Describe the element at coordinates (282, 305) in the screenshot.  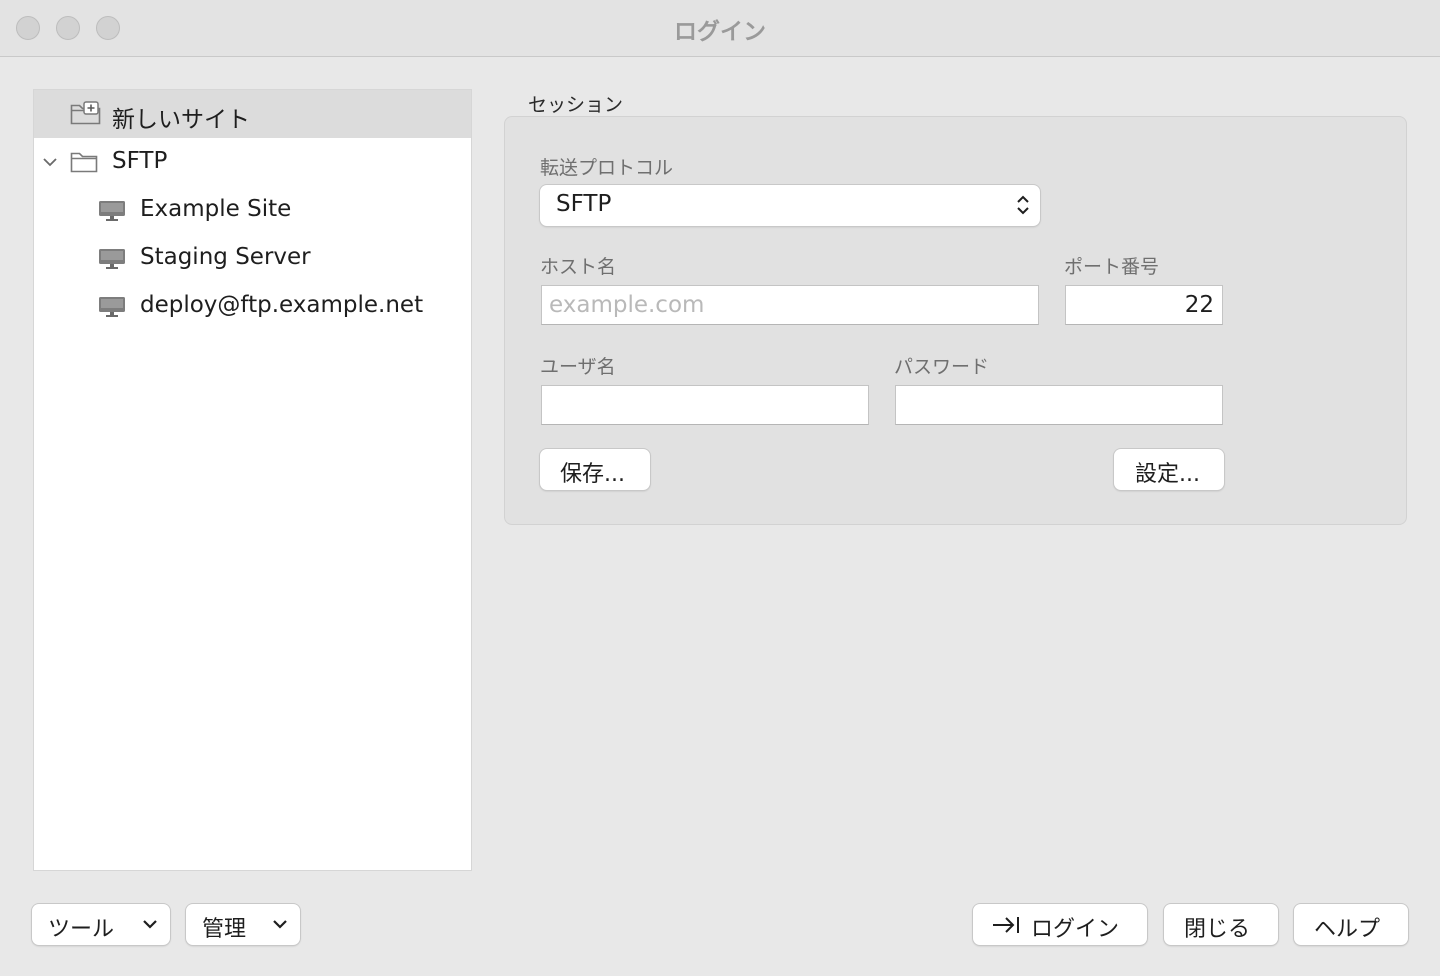
I see `tree-label-site: deploy@ftp.example.net` at that location.